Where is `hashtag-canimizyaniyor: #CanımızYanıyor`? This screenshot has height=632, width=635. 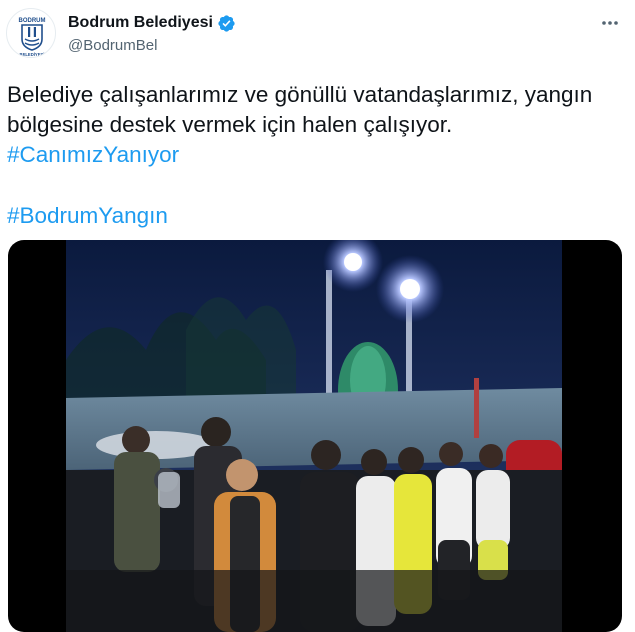 hashtag-canimizyaniyor: #CanımızYanıyor is located at coordinates (93, 154).